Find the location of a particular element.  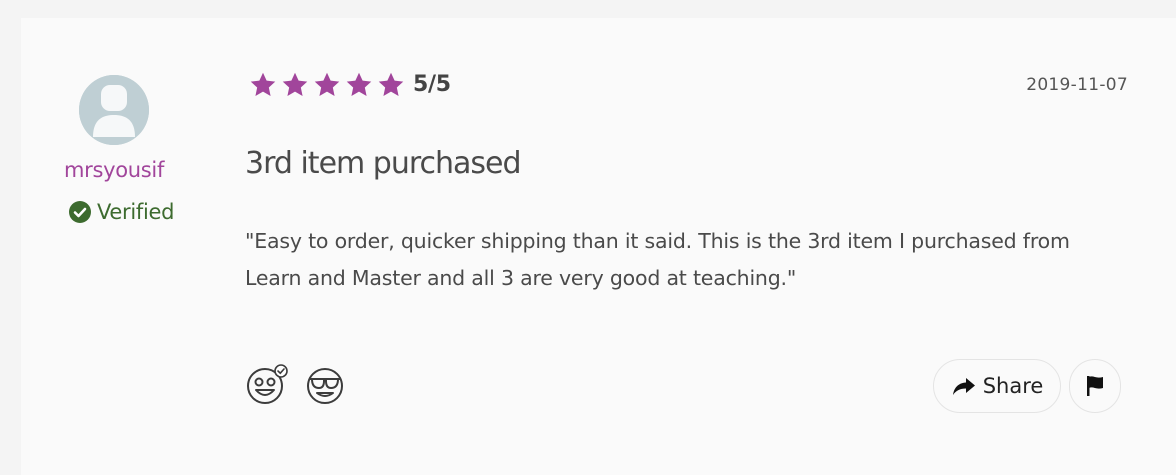

cool-sunglasses-face-icon is located at coordinates (325, 386).